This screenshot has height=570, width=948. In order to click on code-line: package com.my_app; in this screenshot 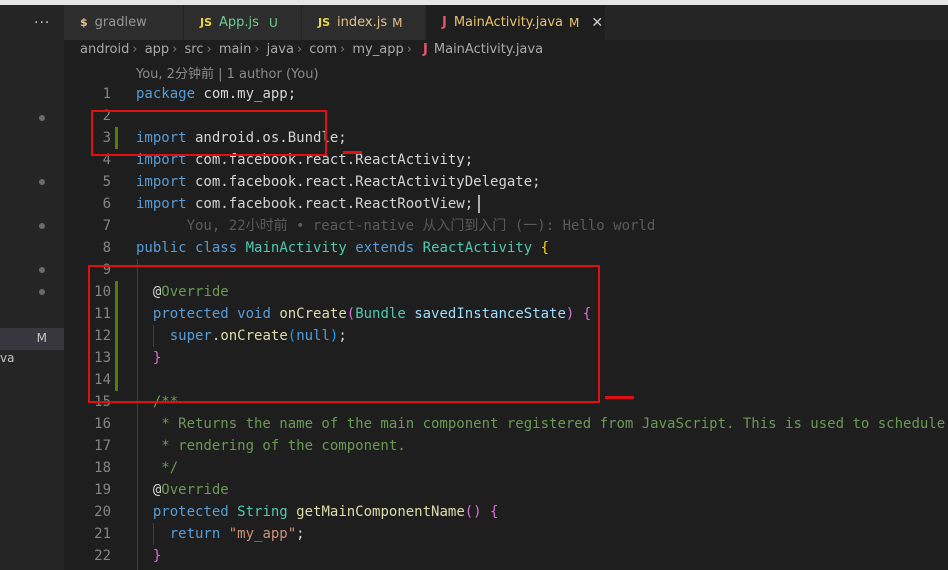, I will do `click(216, 94)`.